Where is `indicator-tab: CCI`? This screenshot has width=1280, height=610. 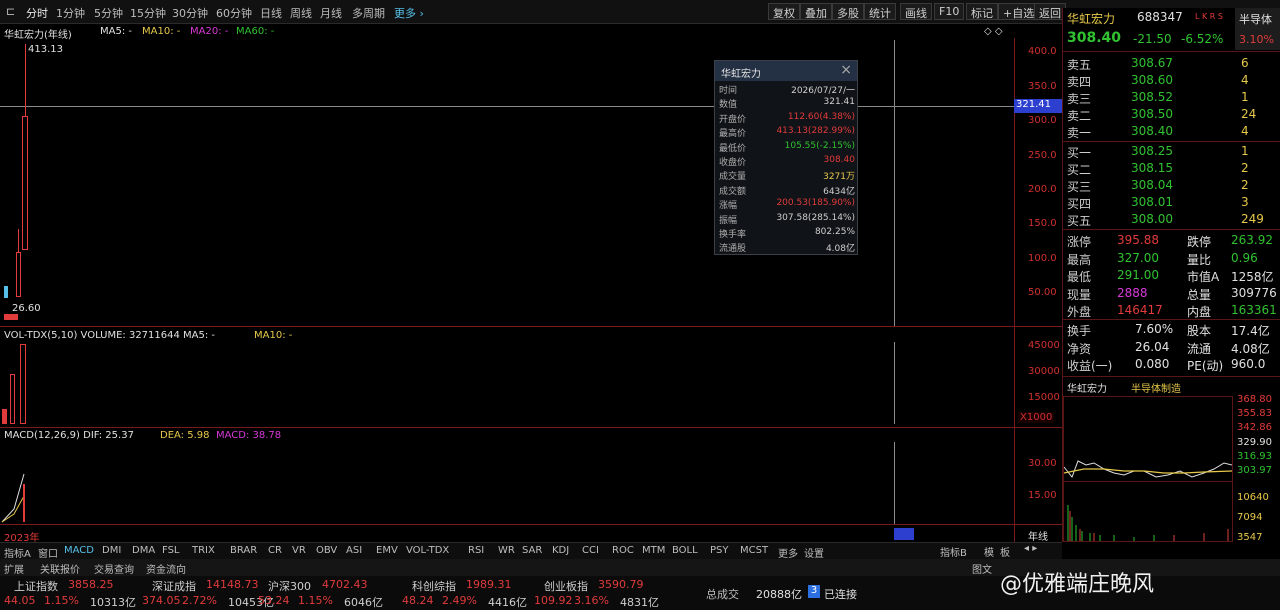 indicator-tab: CCI is located at coordinates (590, 550).